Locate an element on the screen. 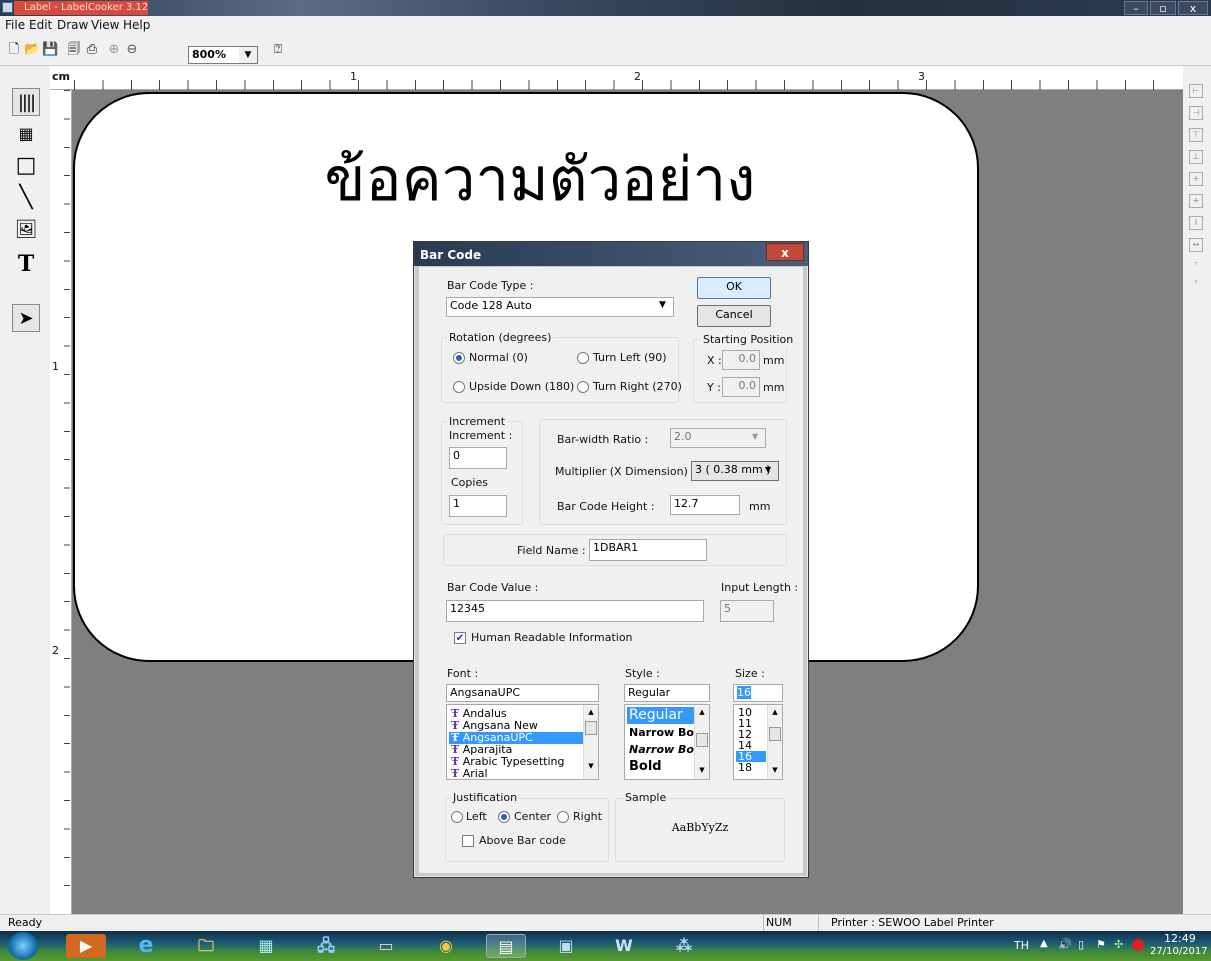  close-window-button: x is located at coordinates (1193, 8).